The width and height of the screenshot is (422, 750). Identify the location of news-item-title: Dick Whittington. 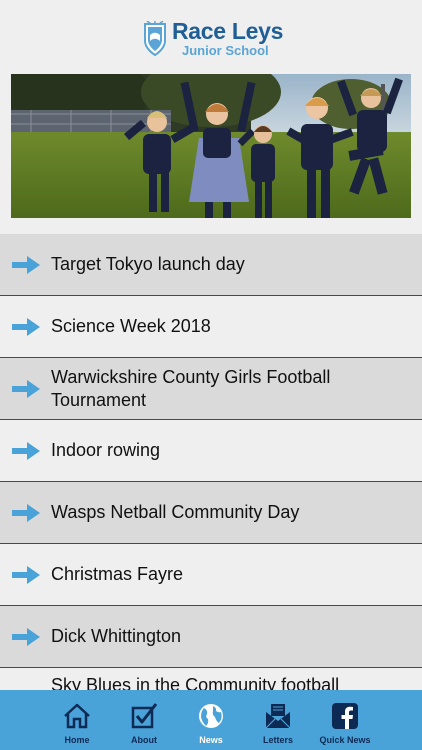
(116, 636).